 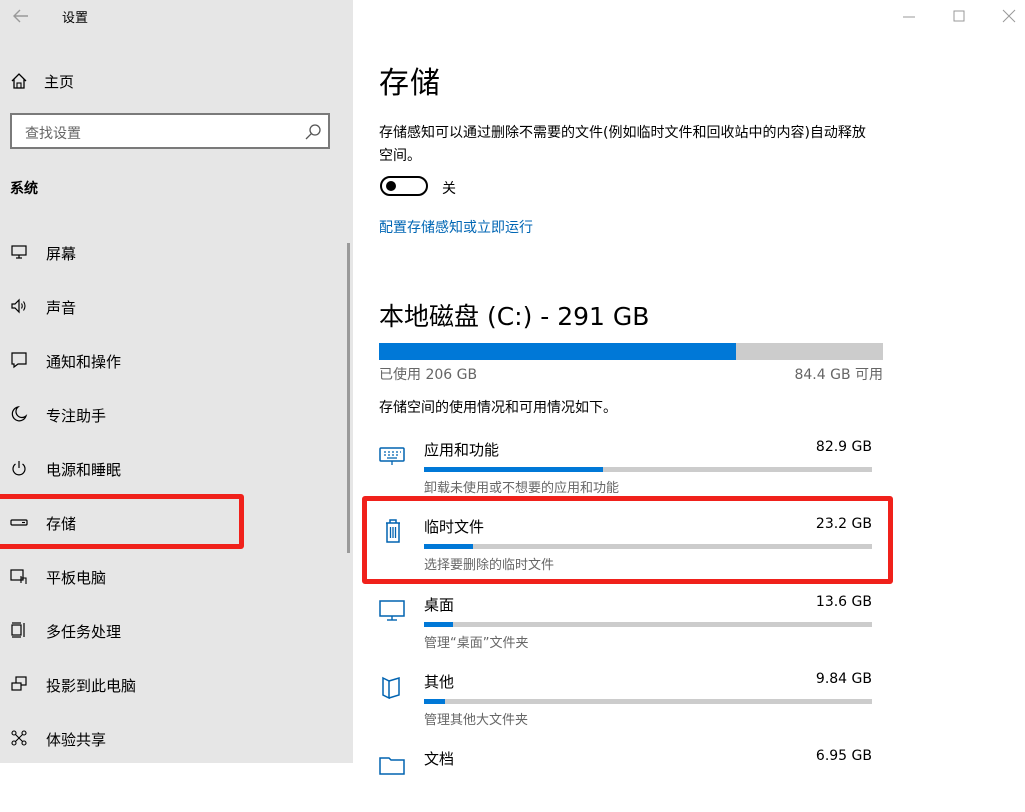 I want to click on category-documents: 文档 6.95 GB, so click(x=629, y=780).